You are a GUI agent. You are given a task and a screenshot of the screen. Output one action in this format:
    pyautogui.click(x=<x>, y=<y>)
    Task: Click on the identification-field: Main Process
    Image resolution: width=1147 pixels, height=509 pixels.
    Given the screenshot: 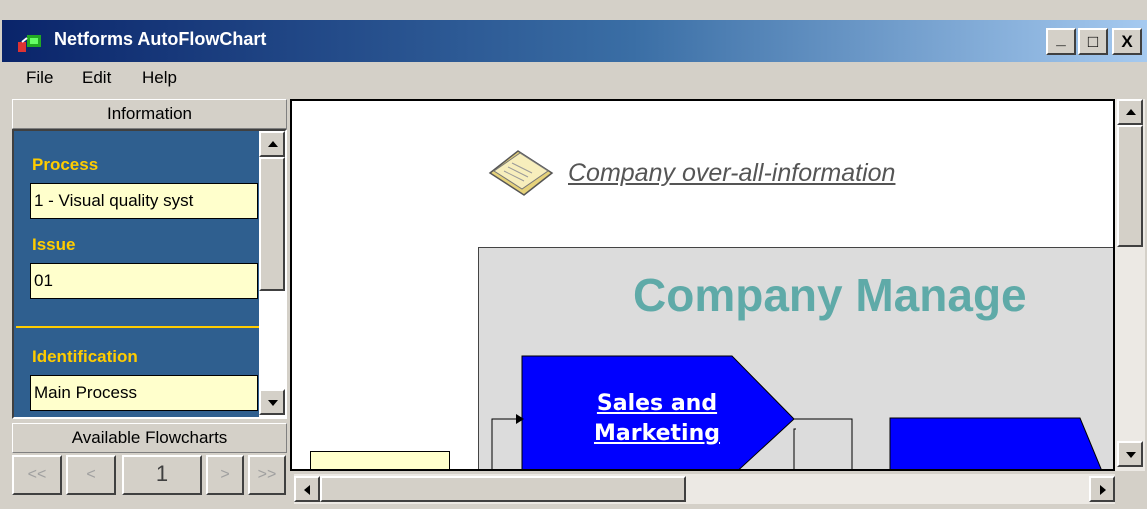 What is the action you would take?
    pyautogui.click(x=144, y=393)
    